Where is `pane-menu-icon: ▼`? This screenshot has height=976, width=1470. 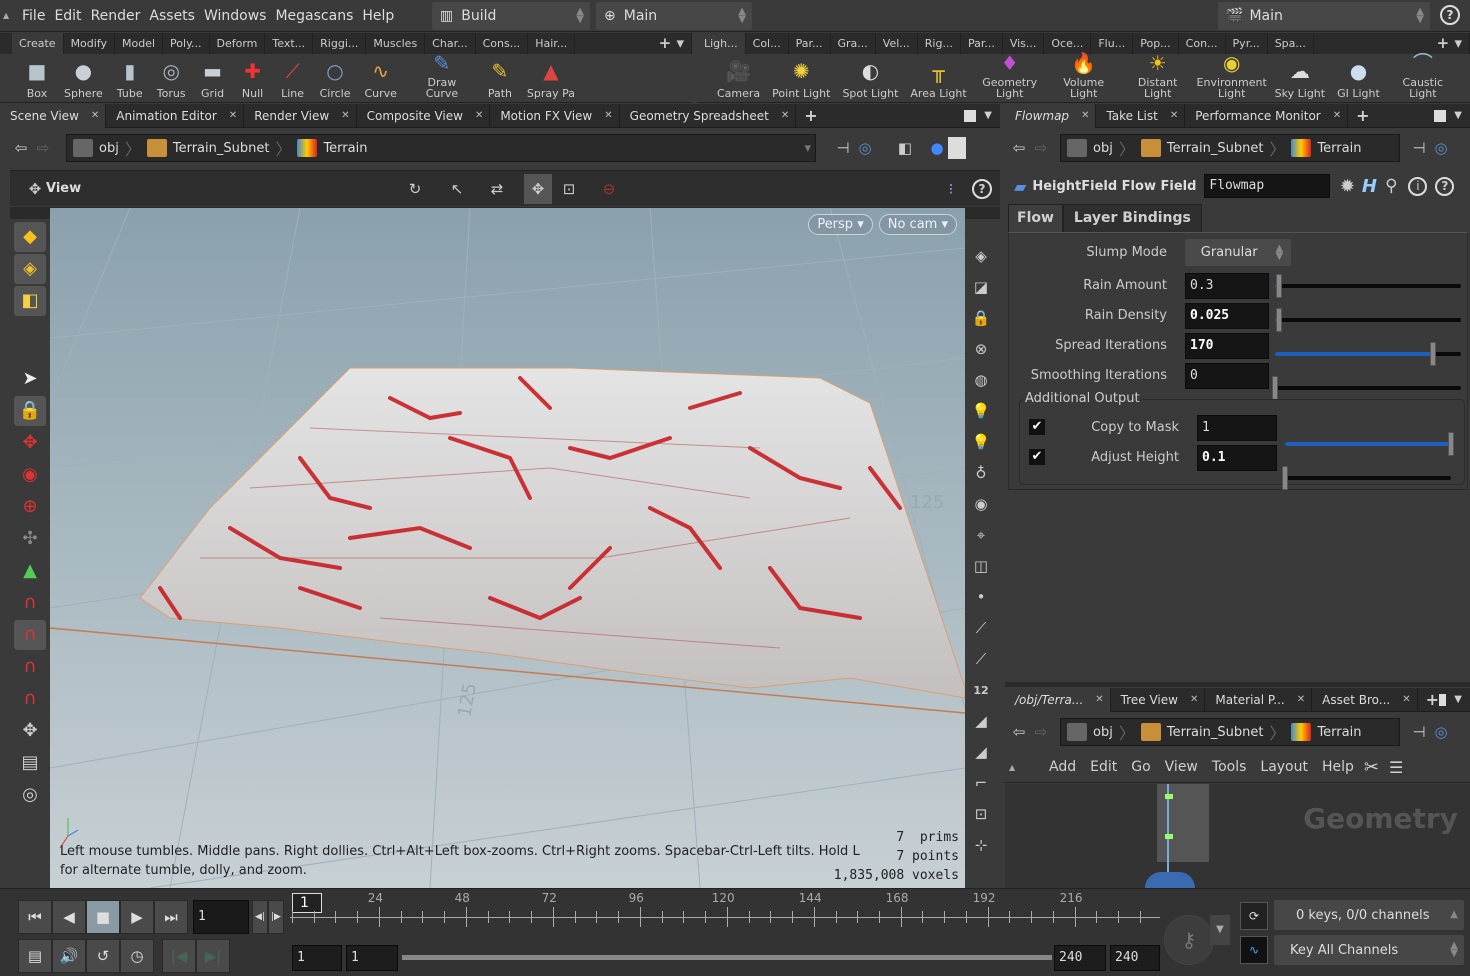 pane-menu-icon: ▼ is located at coordinates (988, 115).